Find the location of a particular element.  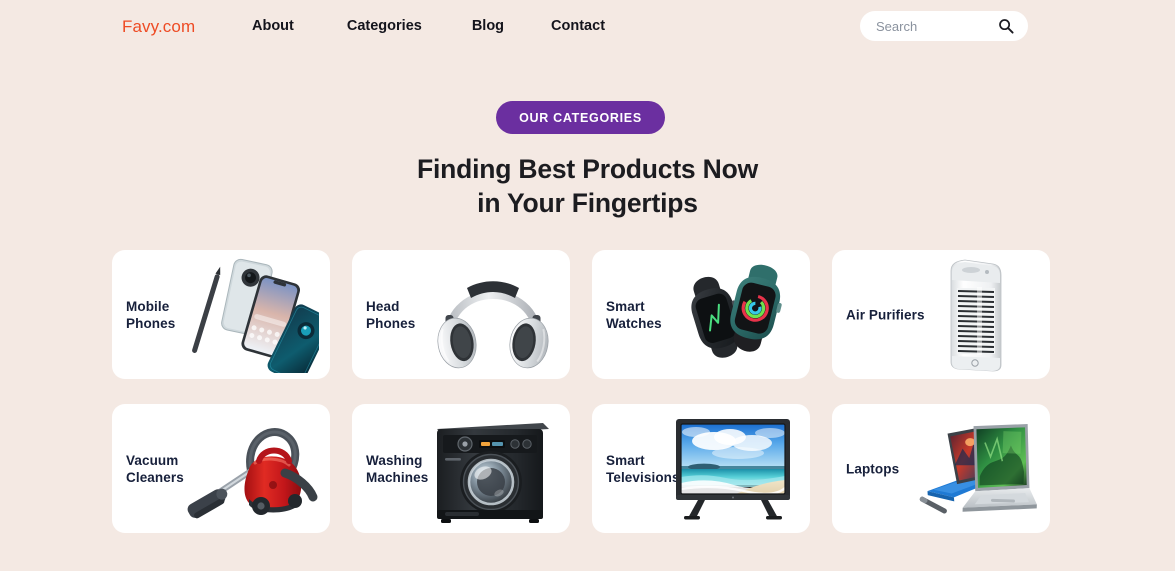

category-label-line-1: Head is located at coordinates (383, 306).